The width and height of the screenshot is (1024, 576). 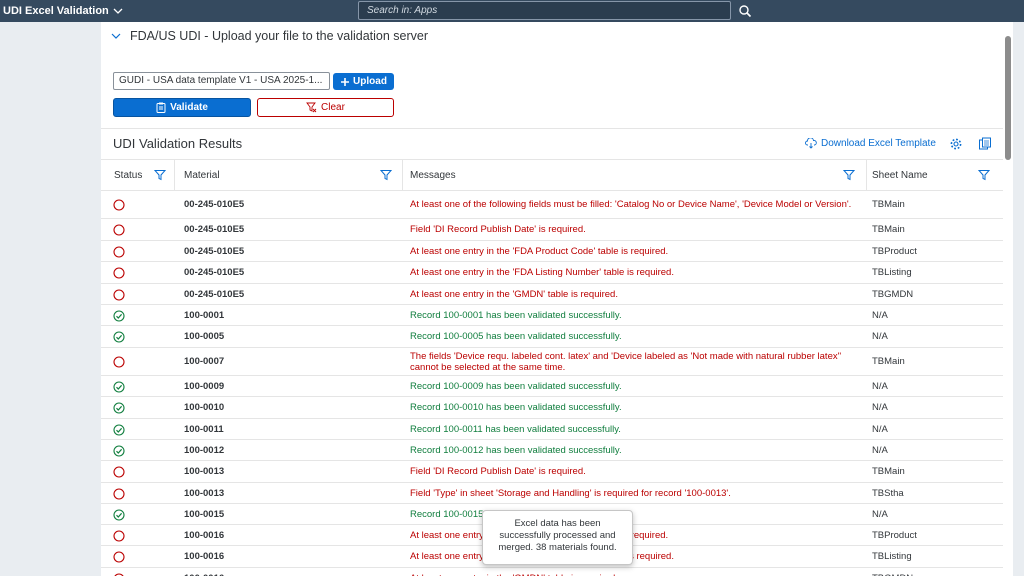 What do you see at coordinates (892, 272) in the screenshot?
I see `sheet-name-cell: TBListing` at bounding box center [892, 272].